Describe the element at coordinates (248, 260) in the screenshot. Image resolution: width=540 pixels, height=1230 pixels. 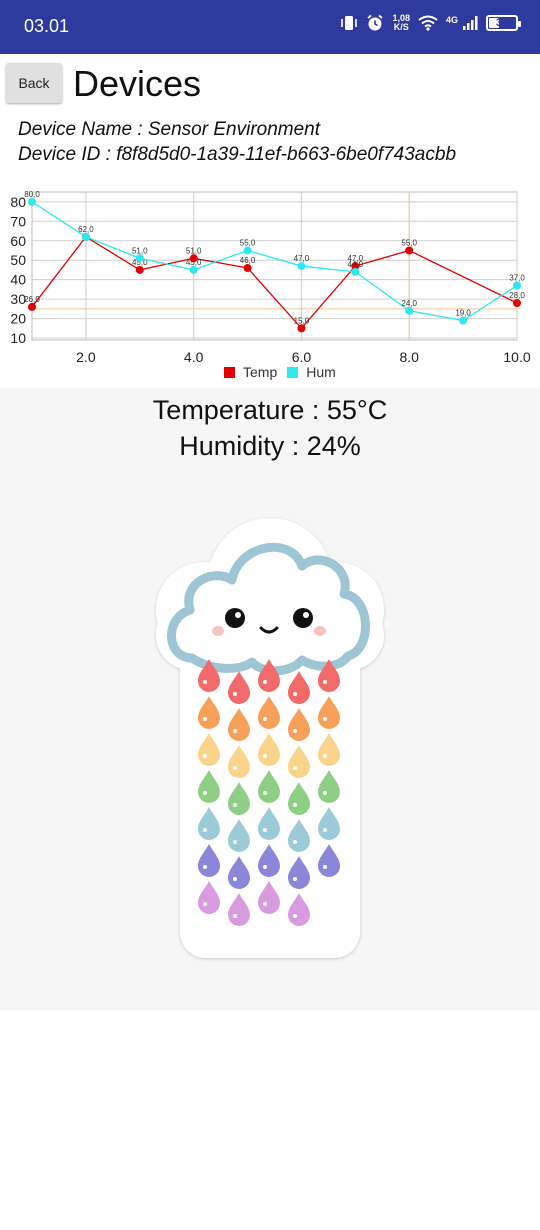
I see `data-label-temp: 46,0` at that location.